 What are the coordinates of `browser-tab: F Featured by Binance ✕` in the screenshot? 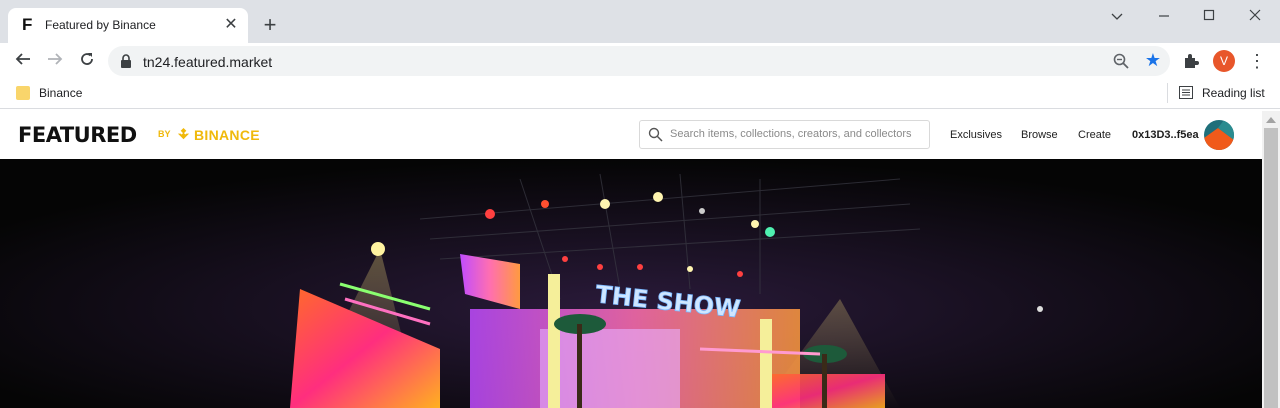 It's located at (128, 25).